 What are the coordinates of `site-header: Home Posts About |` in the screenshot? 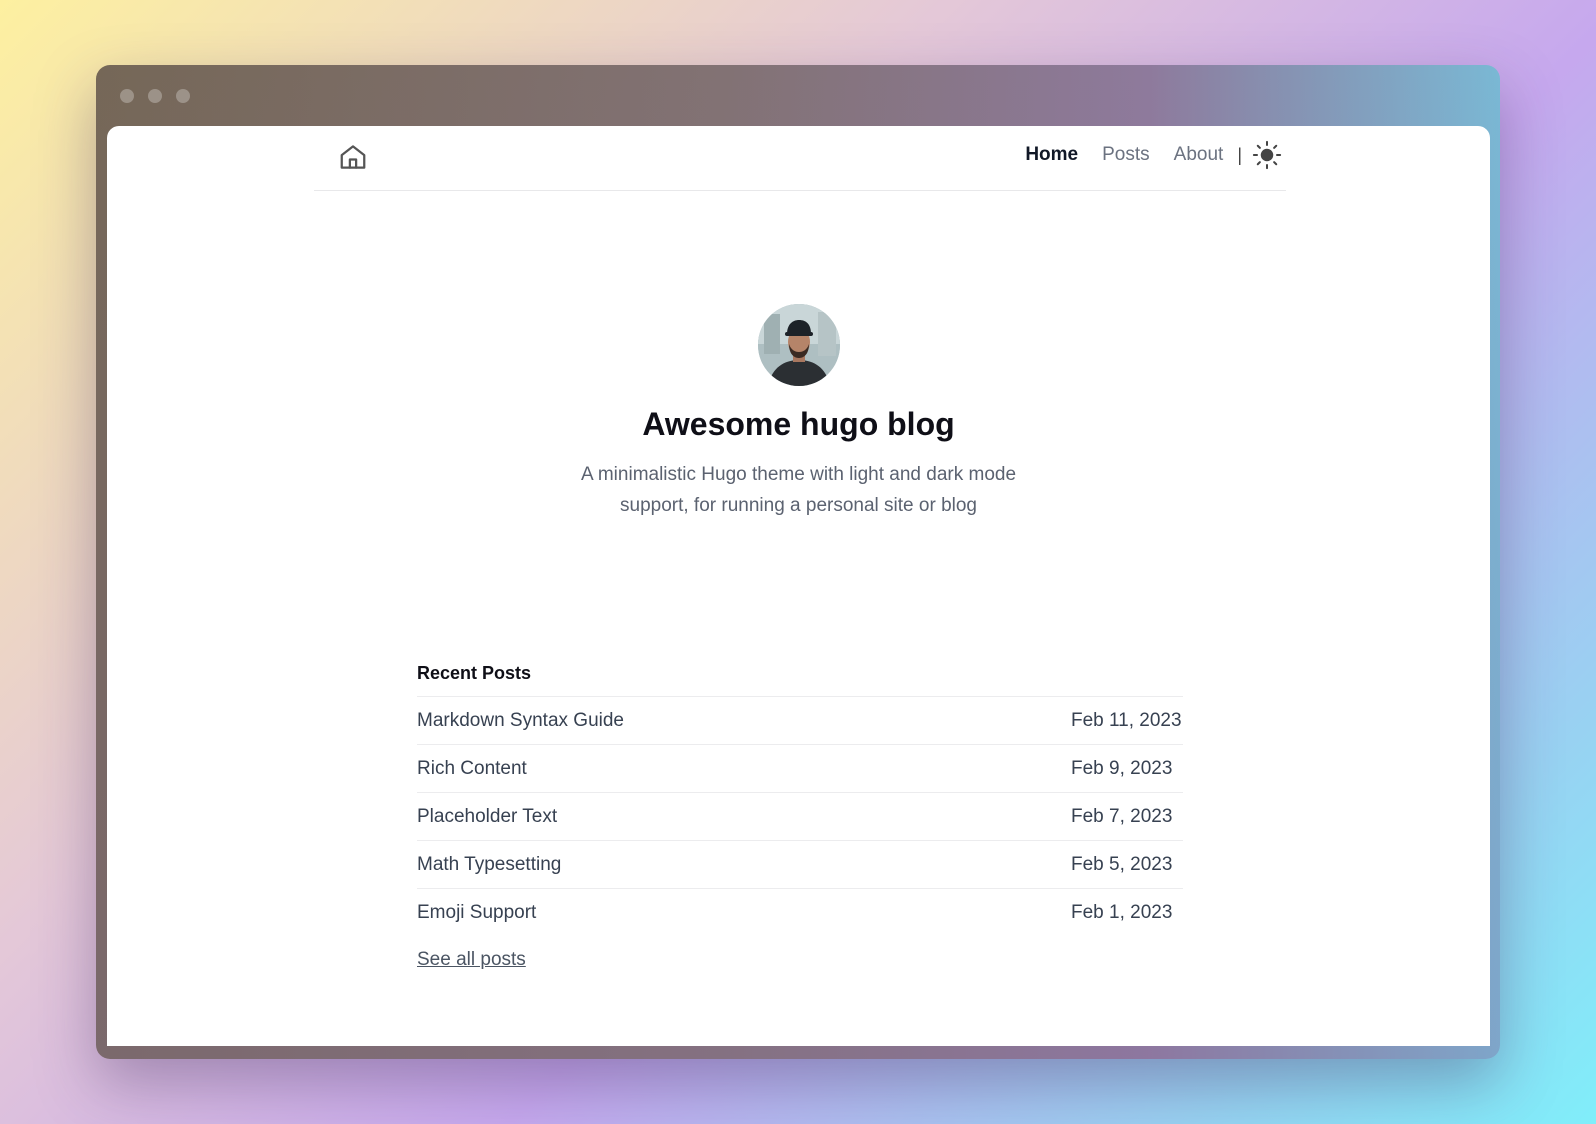 It's located at (800, 158).